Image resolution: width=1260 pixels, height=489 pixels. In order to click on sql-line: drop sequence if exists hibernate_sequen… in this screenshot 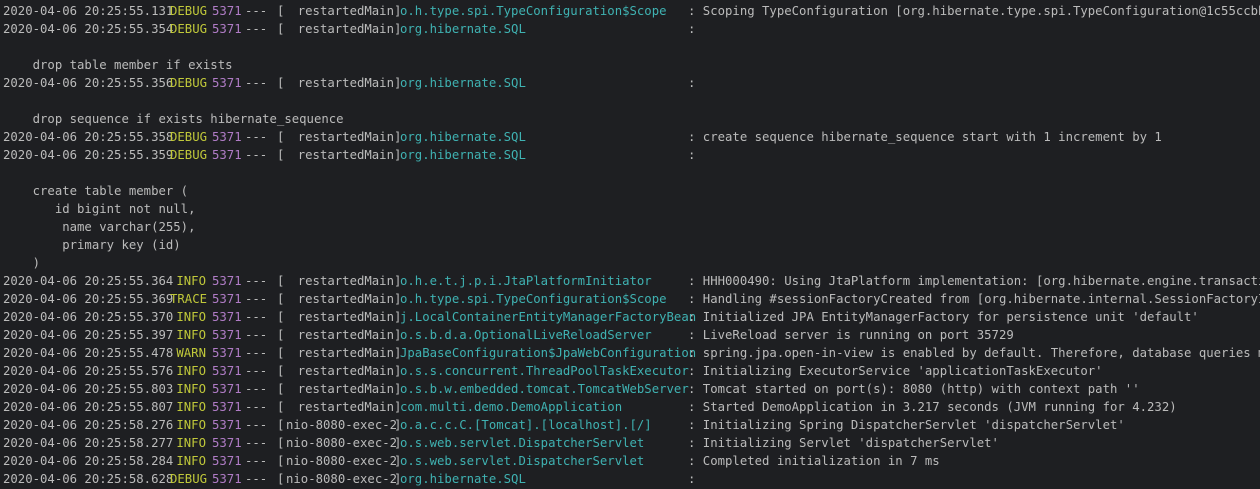, I will do `click(630, 119)`.